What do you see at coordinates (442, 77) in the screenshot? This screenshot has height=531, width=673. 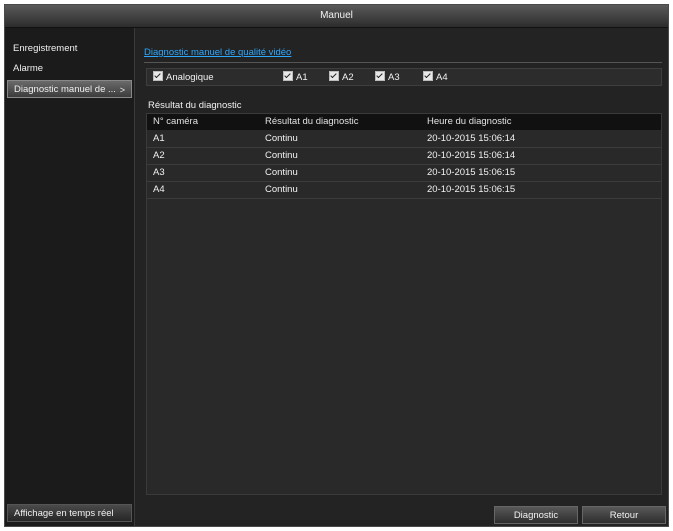 I see `checkbox-label: A4` at bounding box center [442, 77].